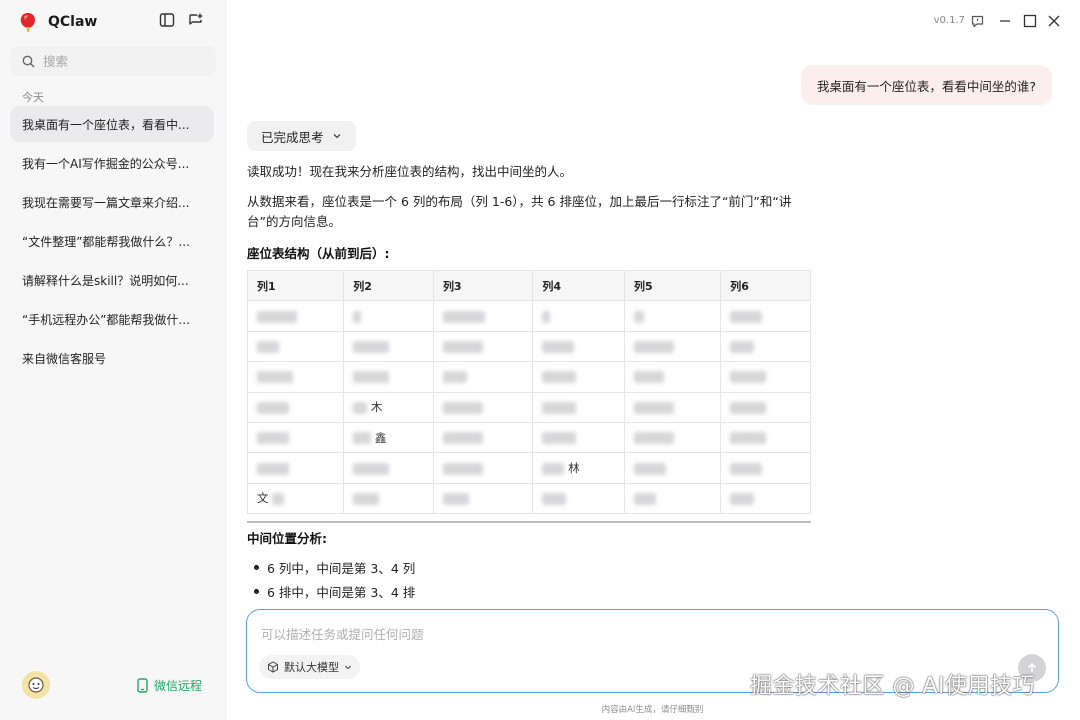 This screenshot has width=1080, height=720. I want to click on column-header: 列4, so click(579, 285).